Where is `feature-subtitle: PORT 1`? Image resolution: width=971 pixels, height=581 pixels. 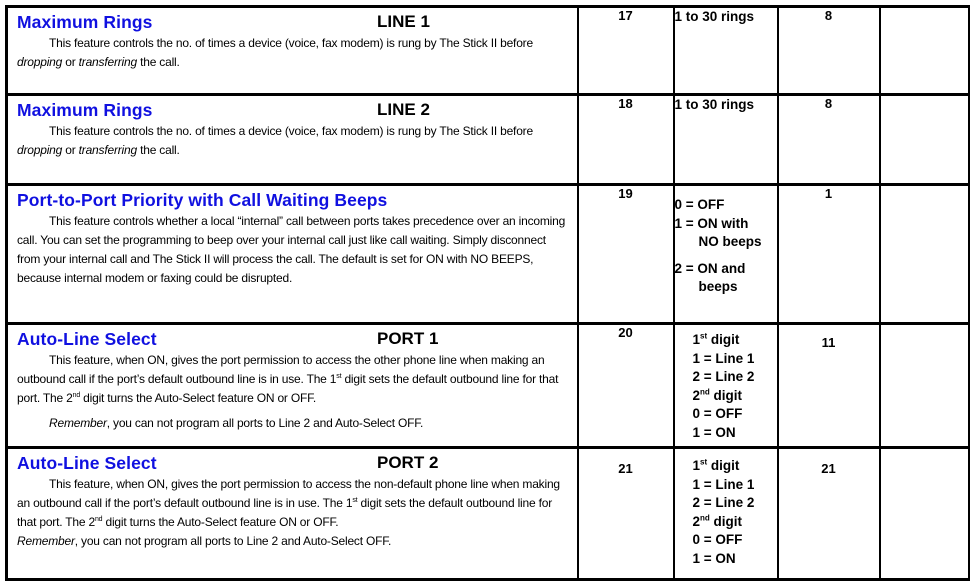
feature-subtitle: PORT 1 is located at coordinates (408, 338).